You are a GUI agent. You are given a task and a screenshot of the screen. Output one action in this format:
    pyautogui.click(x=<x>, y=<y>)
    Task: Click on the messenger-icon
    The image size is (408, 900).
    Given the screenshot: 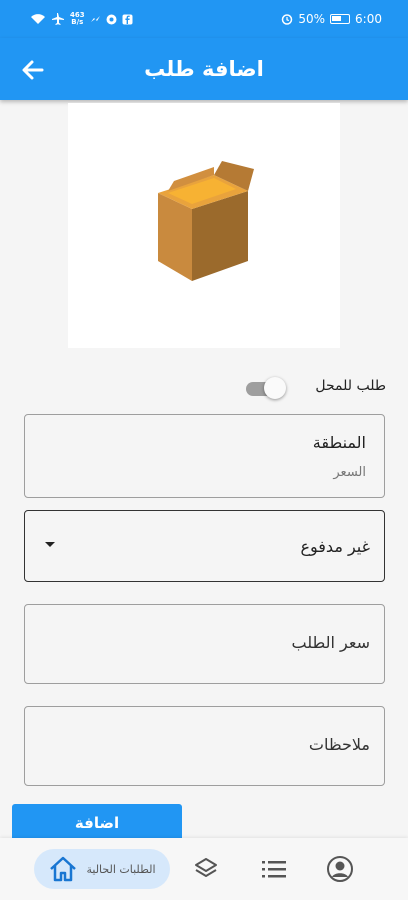 What is the action you would take?
    pyautogui.click(x=95, y=18)
    